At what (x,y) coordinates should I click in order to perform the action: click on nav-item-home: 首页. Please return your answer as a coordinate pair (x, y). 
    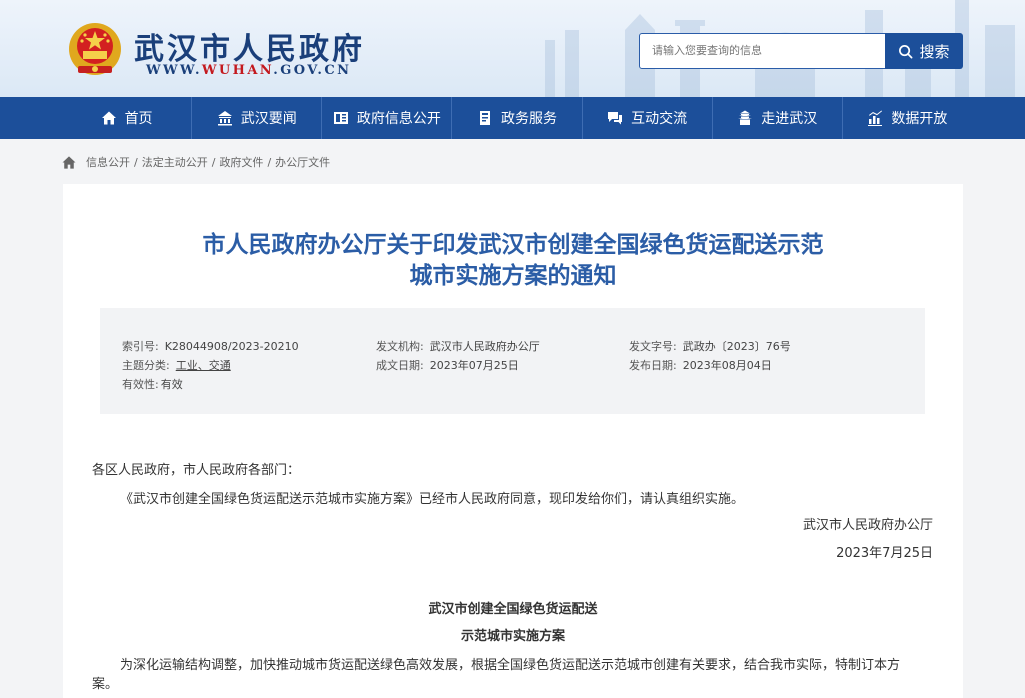
    Looking at the image, I should click on (127, 118).